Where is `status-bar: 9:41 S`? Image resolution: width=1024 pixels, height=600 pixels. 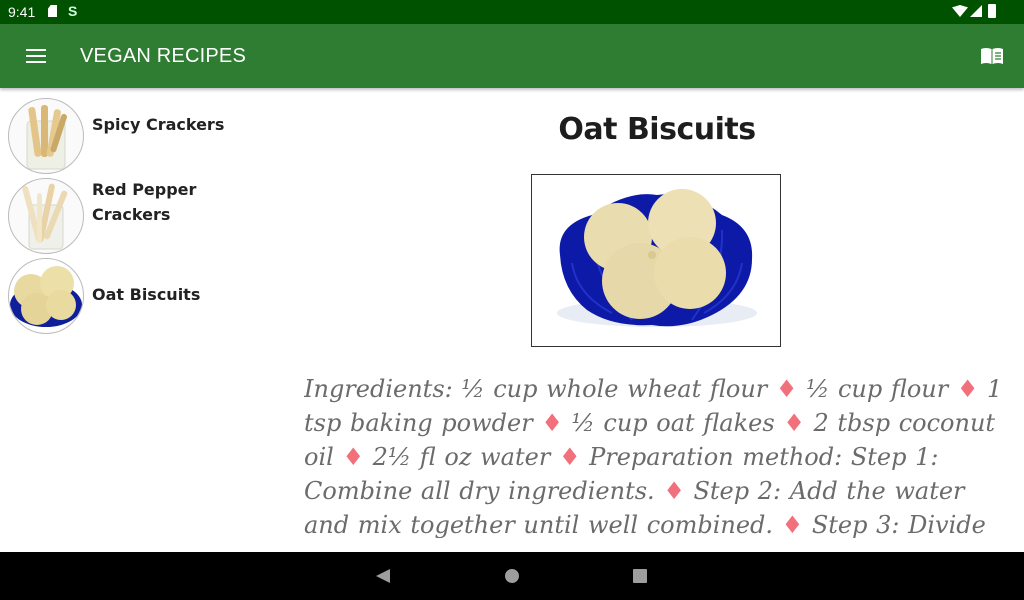 status-bar: 9:41 S is located at coordinates (512, 12).